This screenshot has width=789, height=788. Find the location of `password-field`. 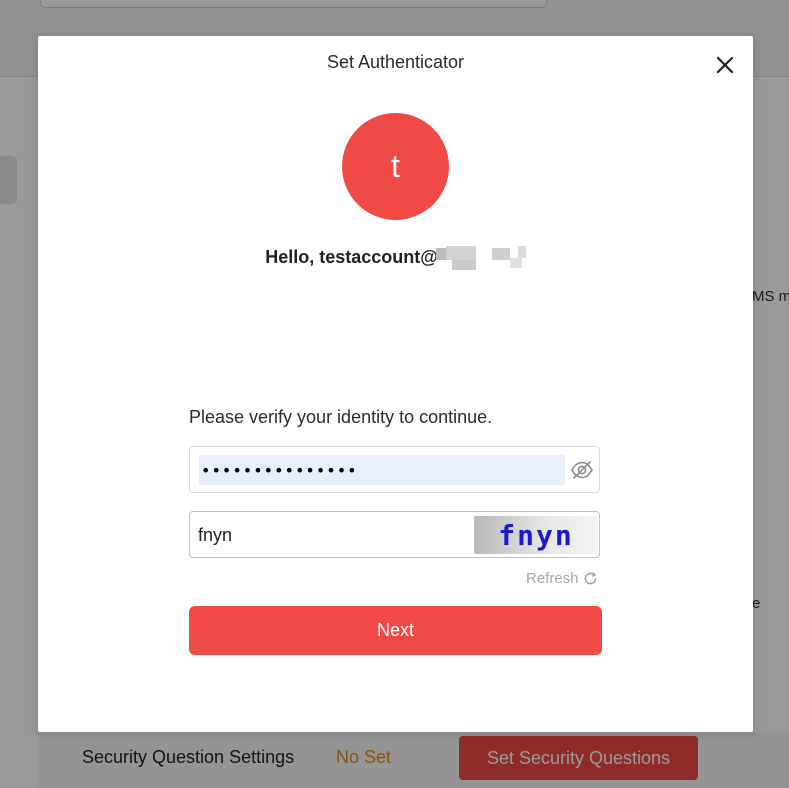

password-field is located at coordinates (394, 469).